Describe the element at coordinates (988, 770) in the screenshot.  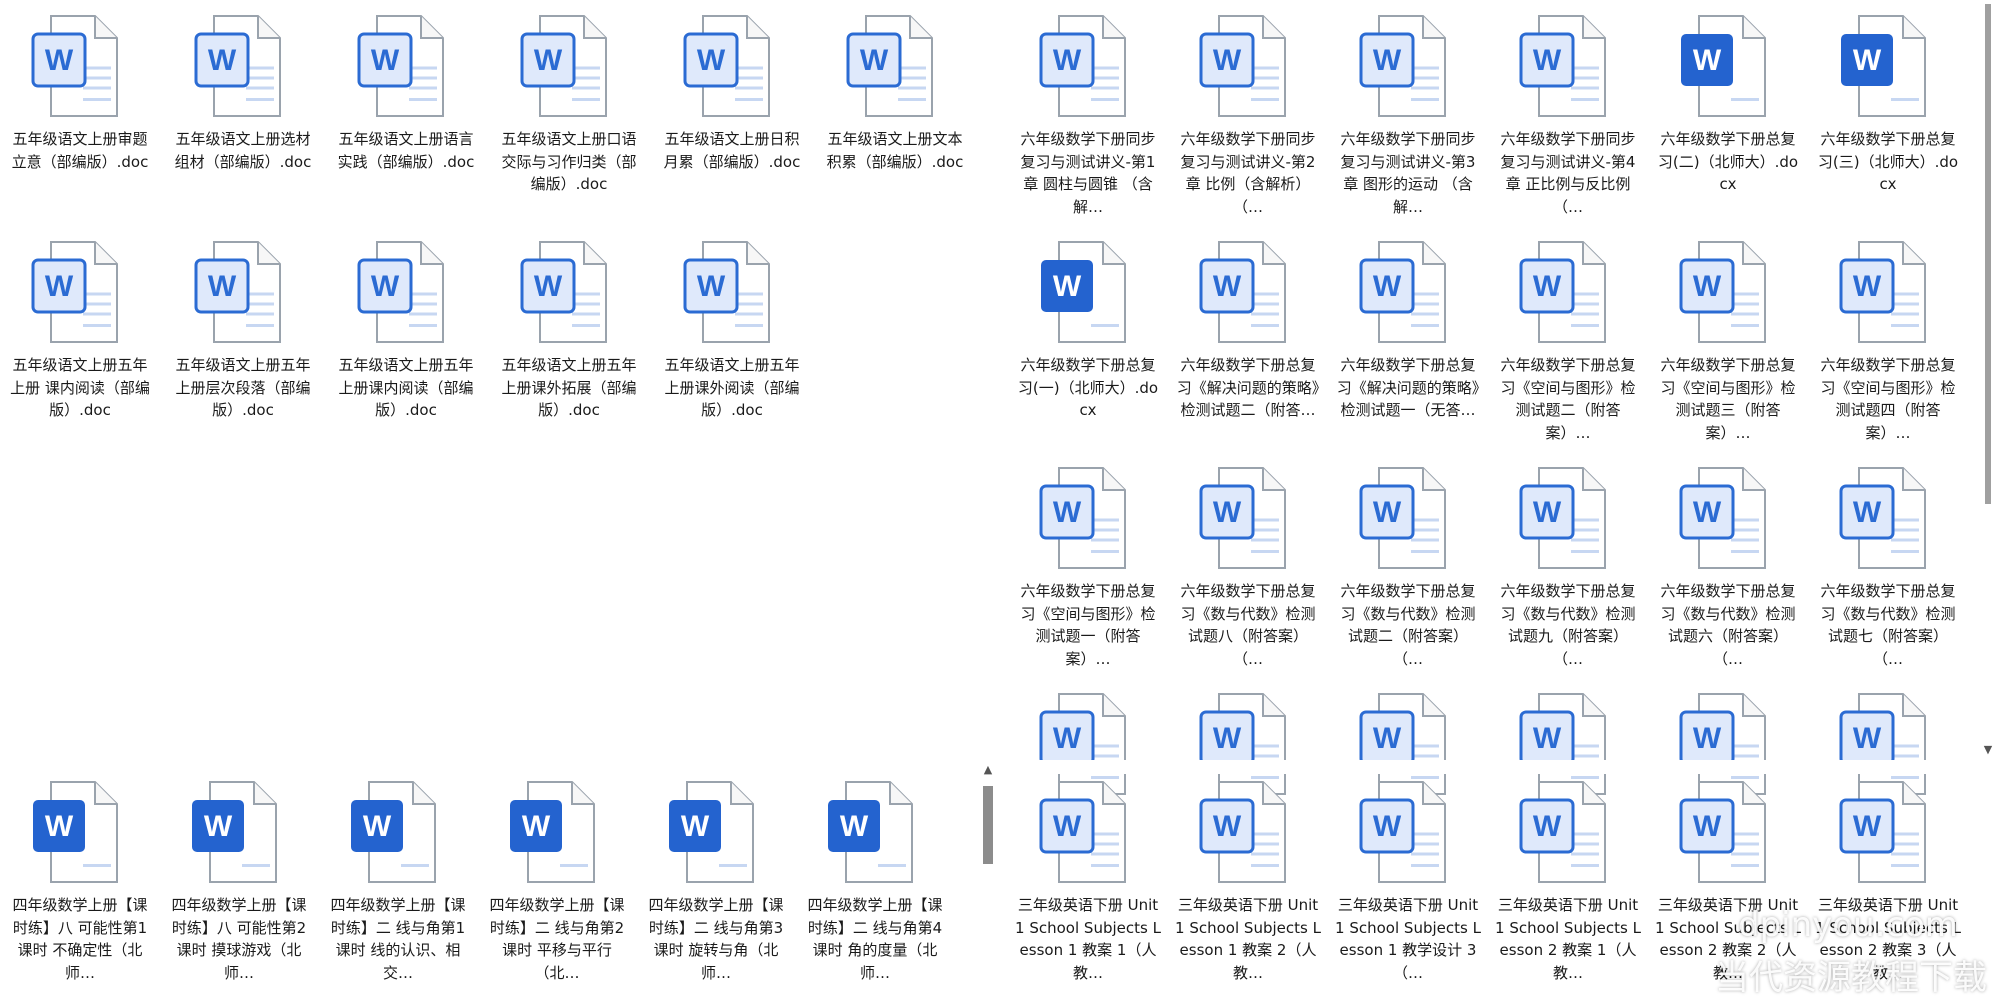
I see `scroll-up-icon: ▲` at that location.